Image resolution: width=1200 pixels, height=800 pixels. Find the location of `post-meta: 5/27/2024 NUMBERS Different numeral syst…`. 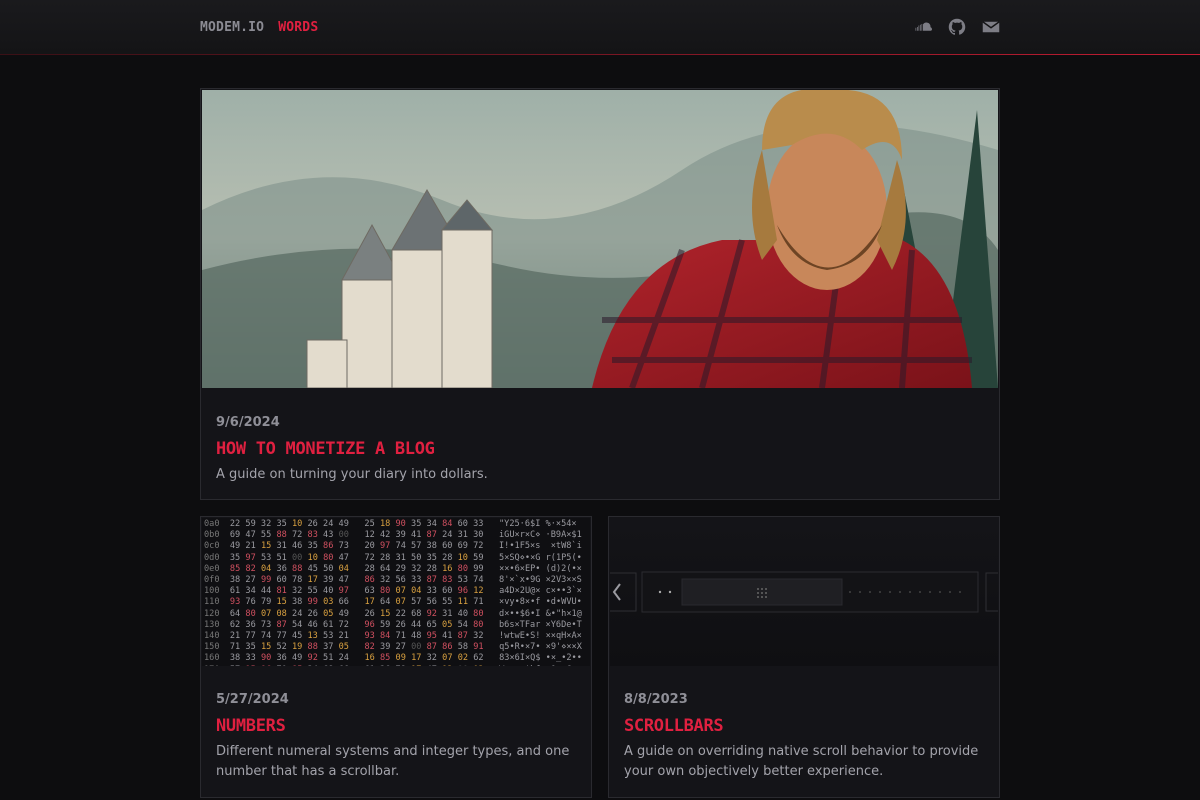

post-meta: 5/27/2024 NUMBERS Different numeral syst… is located at coordinates (396, 737).